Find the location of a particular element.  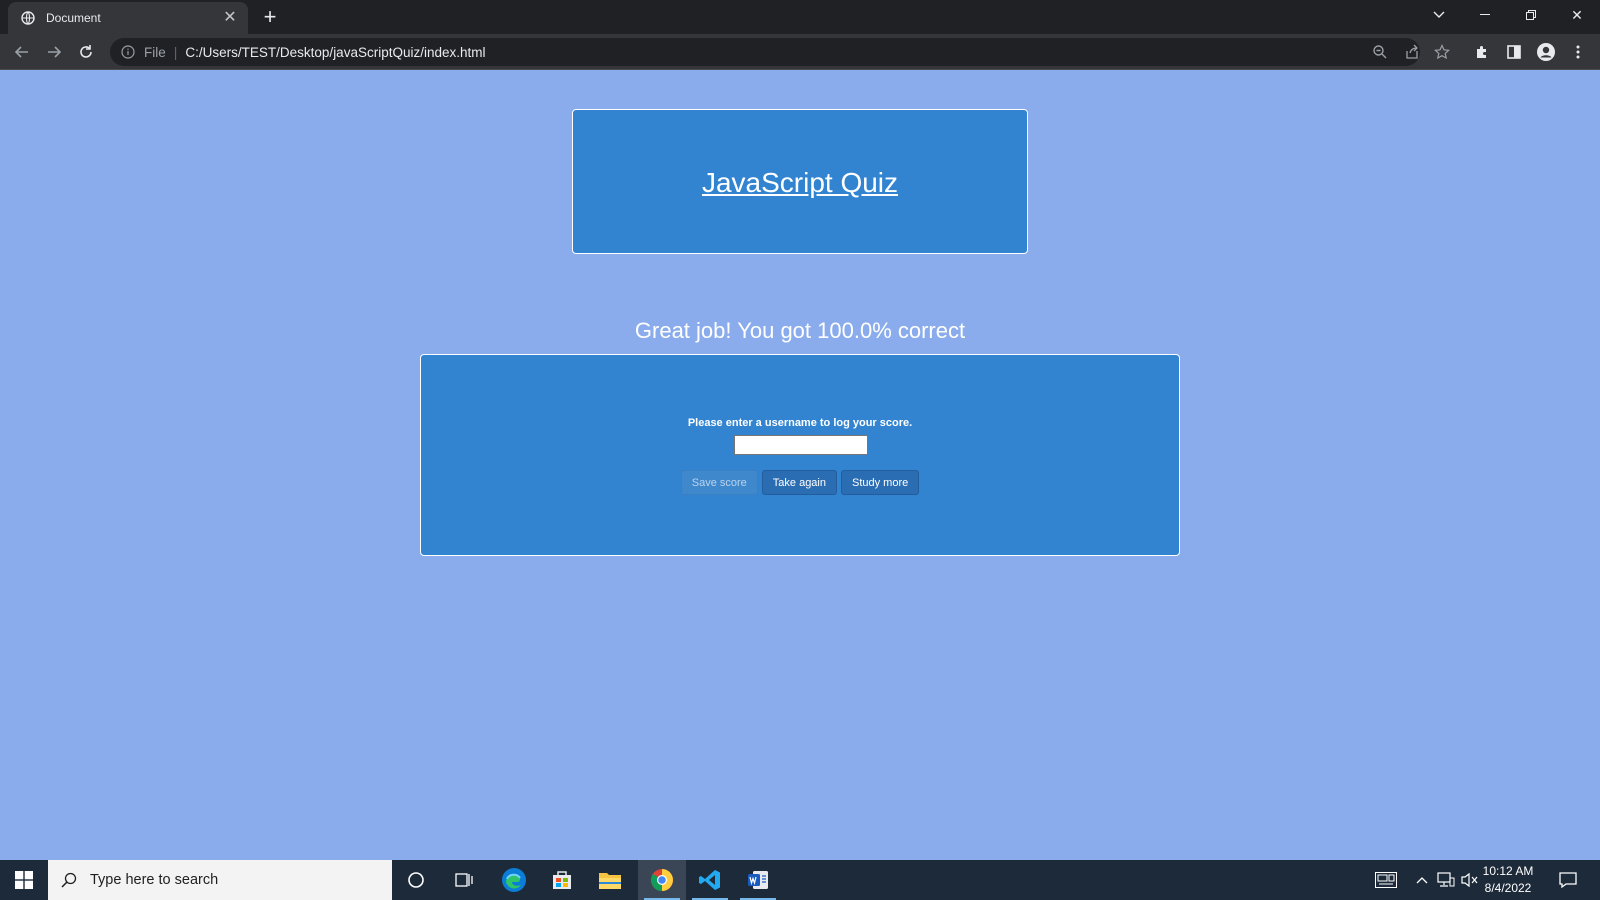

windows-taskbar: Type here to search 10:12 AM 8/4/2022 is located at coordinates (800, 880).